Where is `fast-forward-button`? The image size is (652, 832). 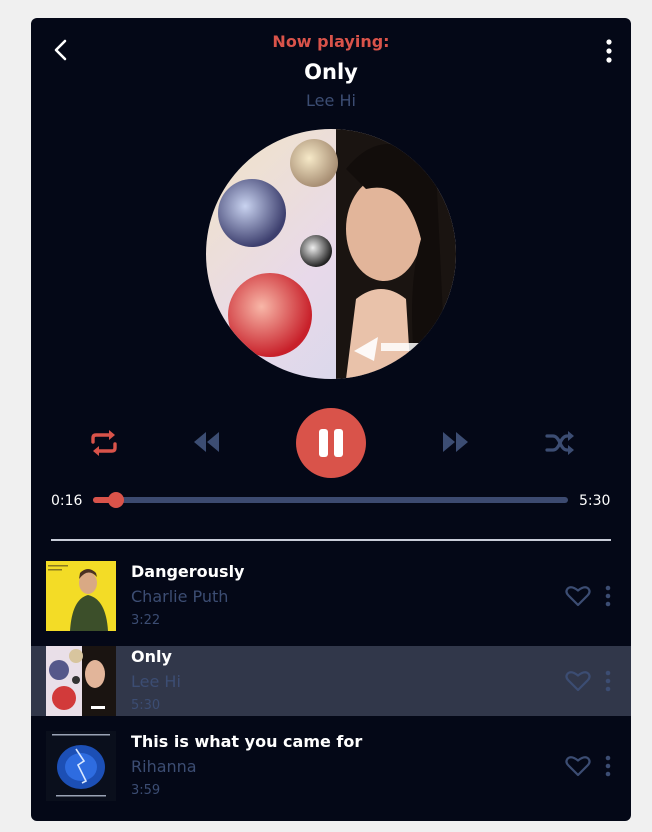 fast-forward-button is located at coordinates (456, 442).